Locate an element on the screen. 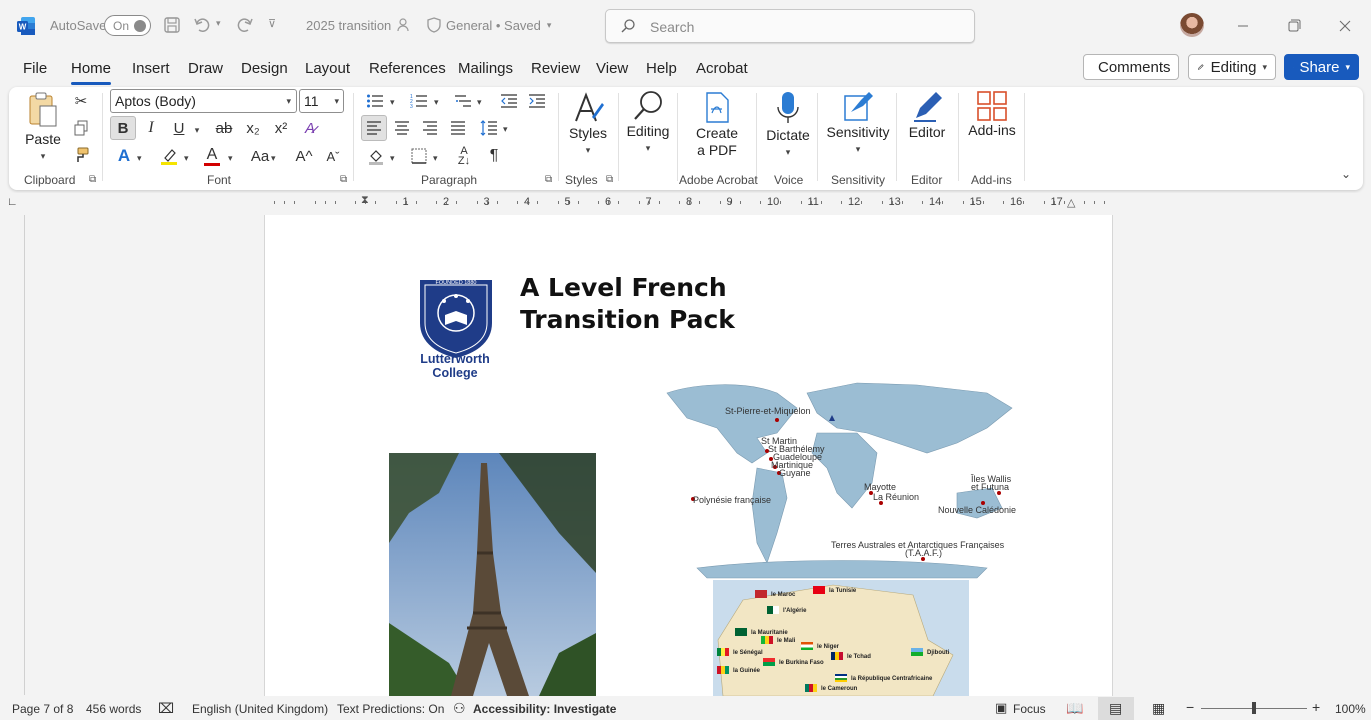 The width and height of the screenshot is (1371, 720). sensitivity-status: General • Saved ▾ is located at coordinates (498, 25).